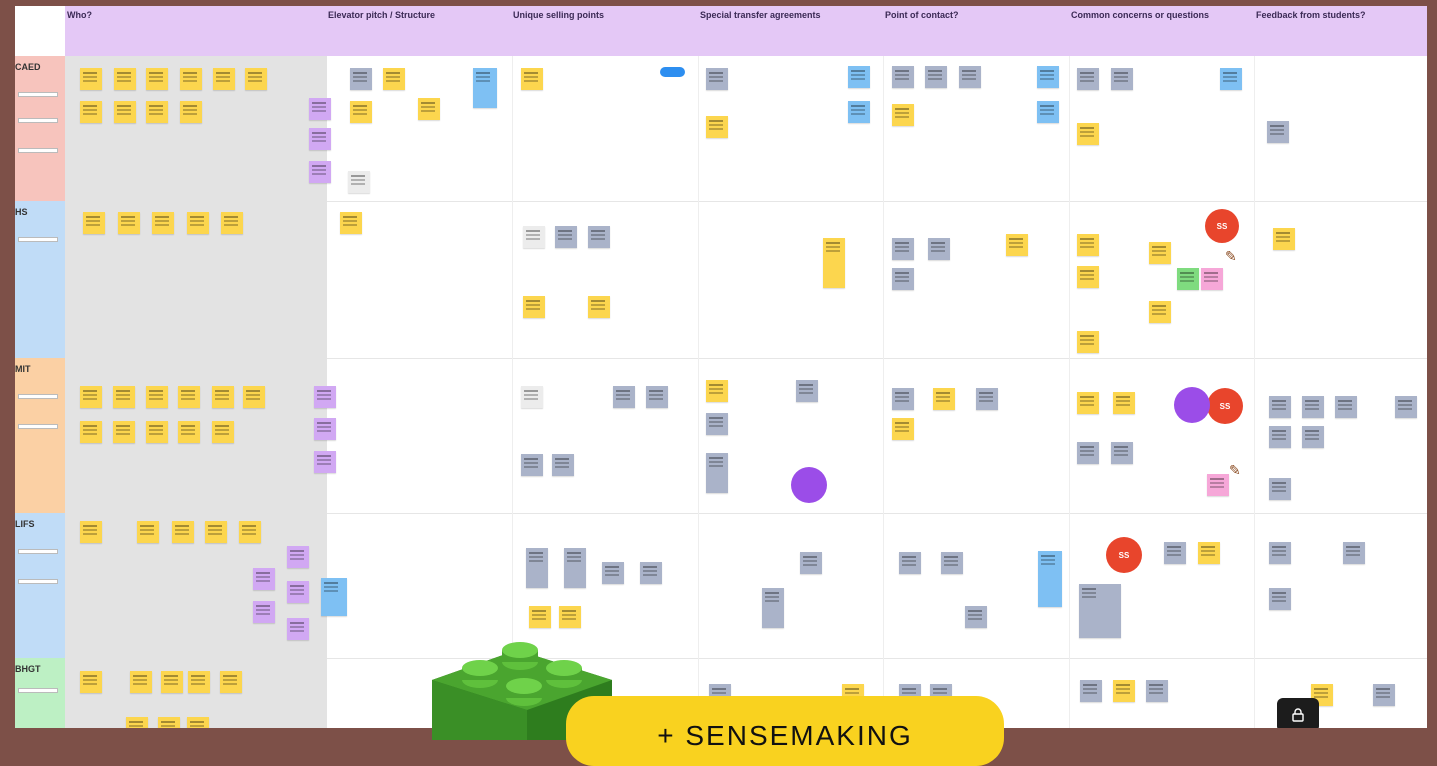 The width and height of the screenshot is (1437, 766). Describe the element at coordinates (381, 15) in the screenshot. I see `column-header-elevator-pitch: Elevator pitch / Structure` at that location.